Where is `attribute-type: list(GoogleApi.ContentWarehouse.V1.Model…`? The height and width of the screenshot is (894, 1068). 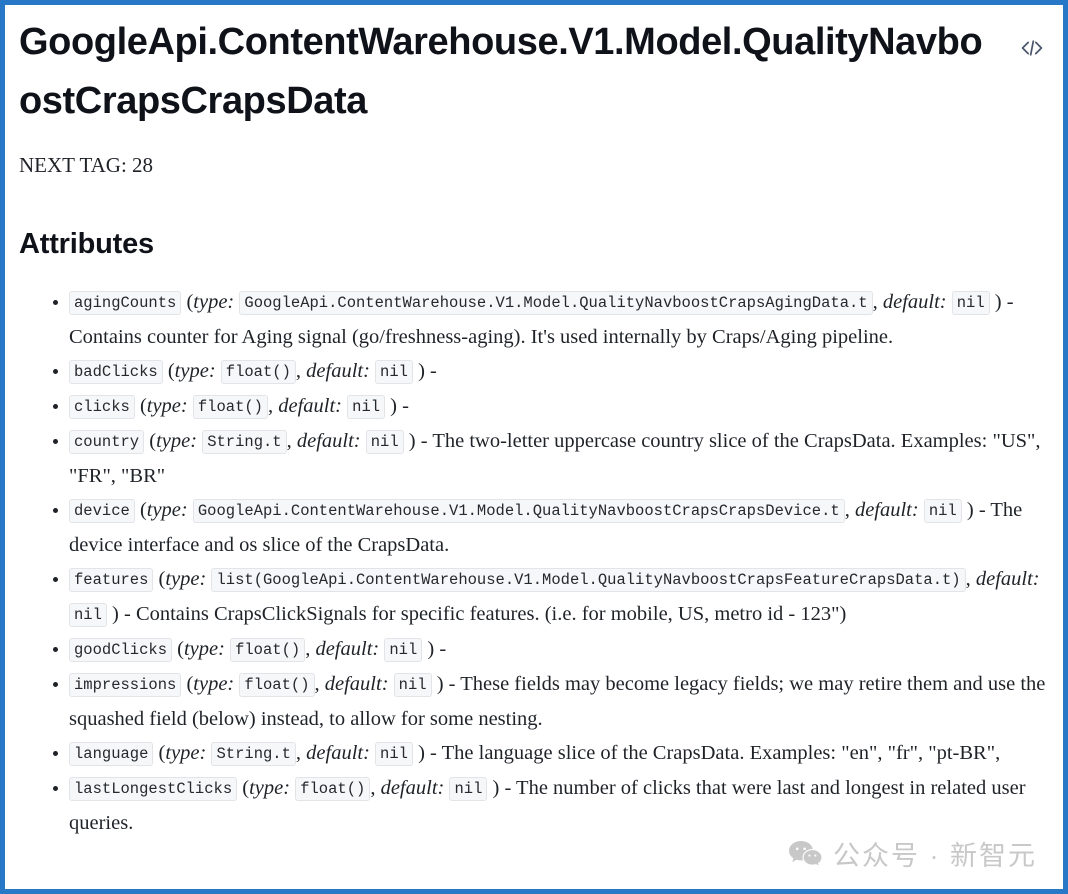
attribute-type: list(GoogleApi.ContentWarehouse.V1.Model… is located at coordinates (588, 580).